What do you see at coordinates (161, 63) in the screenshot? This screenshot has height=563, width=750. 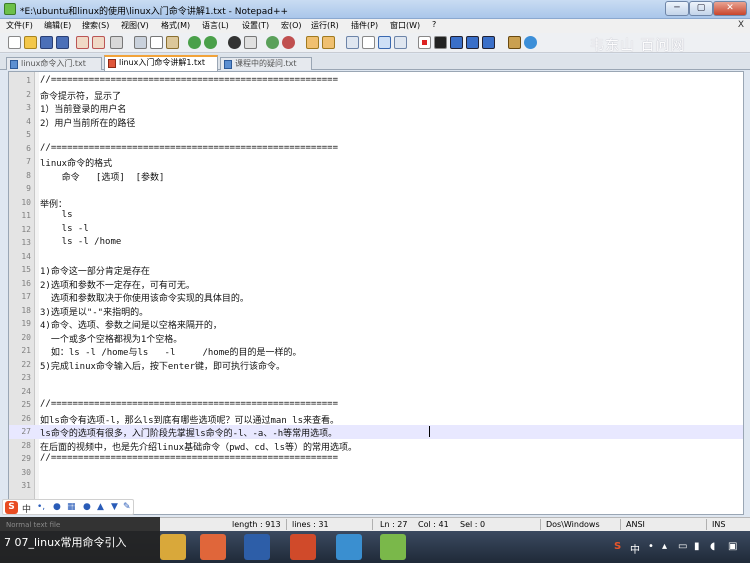 I see `tab-linux-lecture-1: linux入门命令讲解1.txt` at bounding box center [161, 63].